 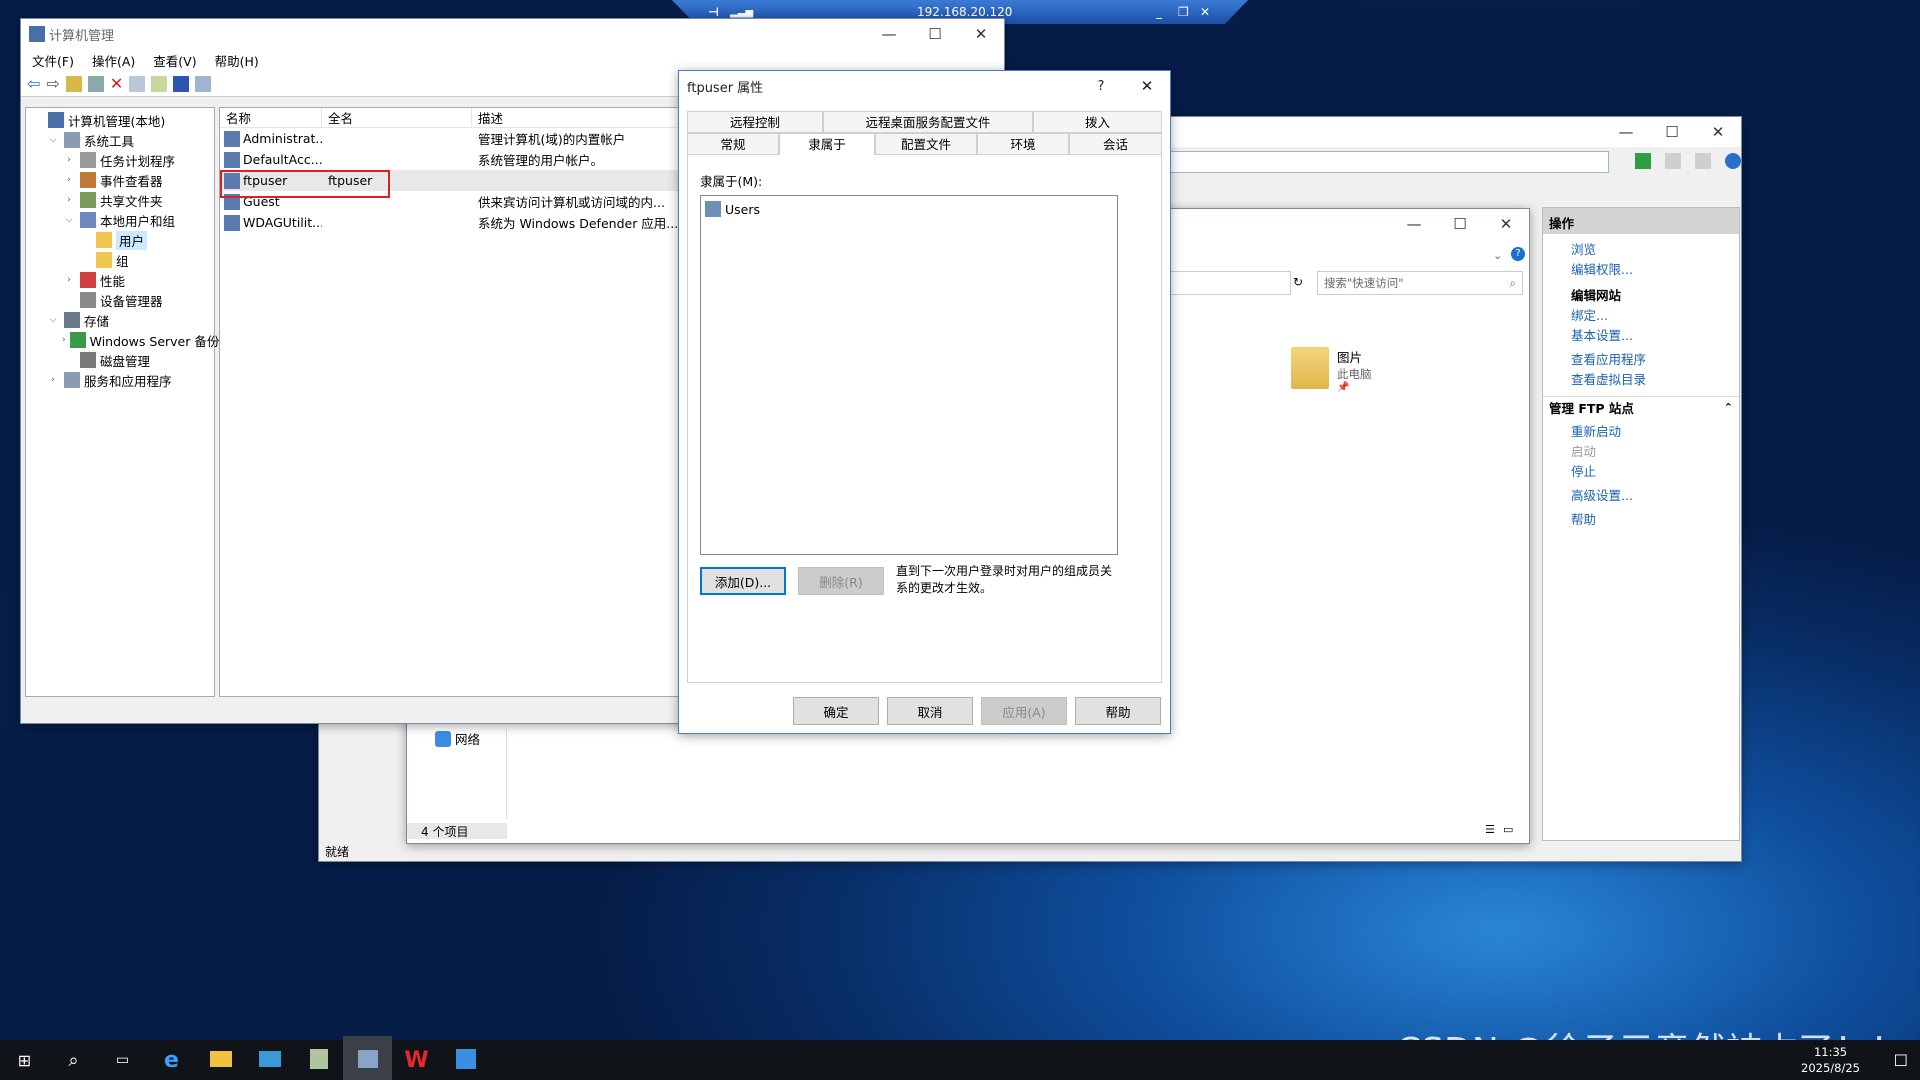 I want to click on view-applications-link: 查看应用程序, so click(x=1655, y=358).